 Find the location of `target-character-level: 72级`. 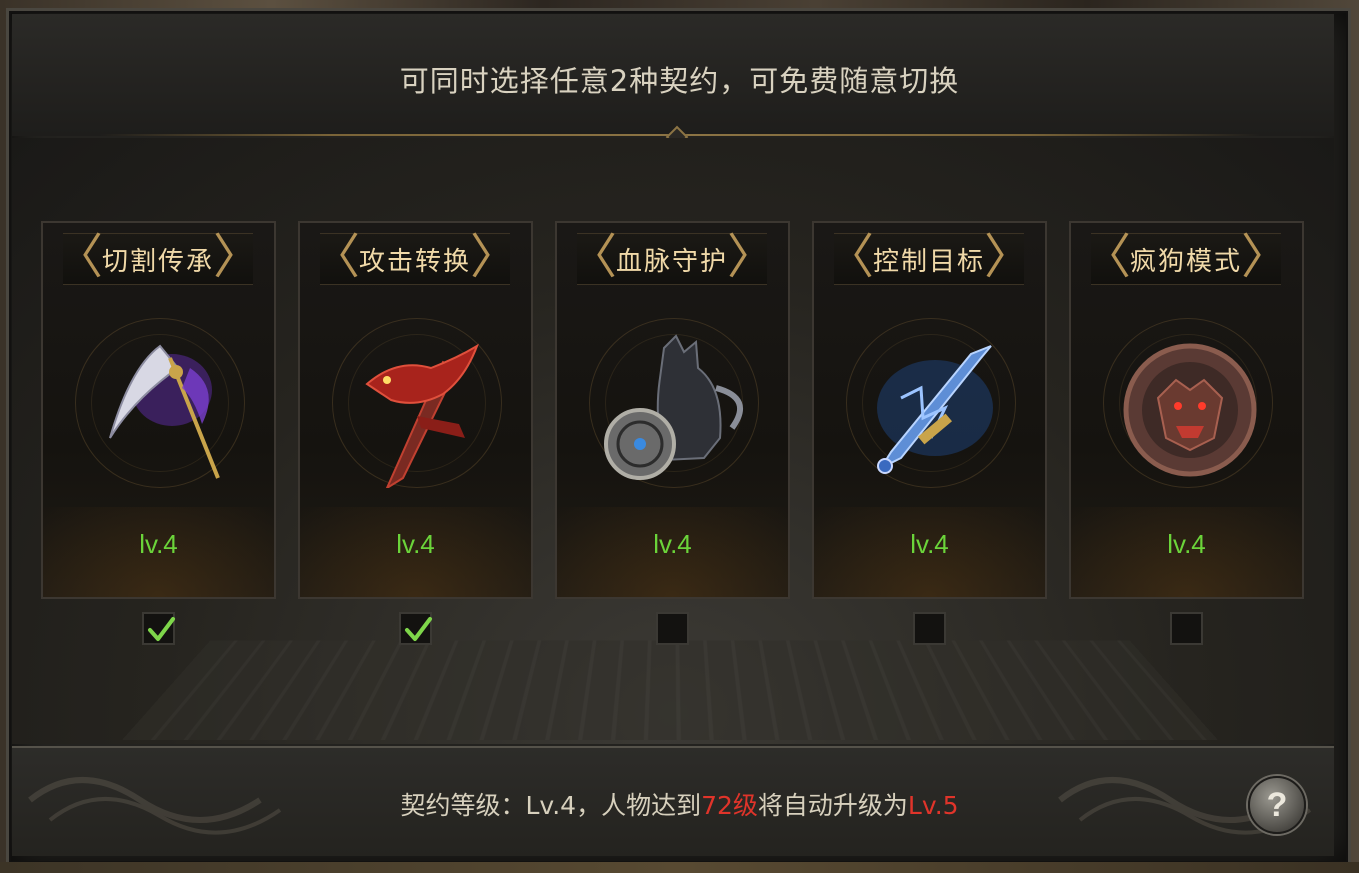

target-character-level: 72级 is located at coordinates (729, 805).